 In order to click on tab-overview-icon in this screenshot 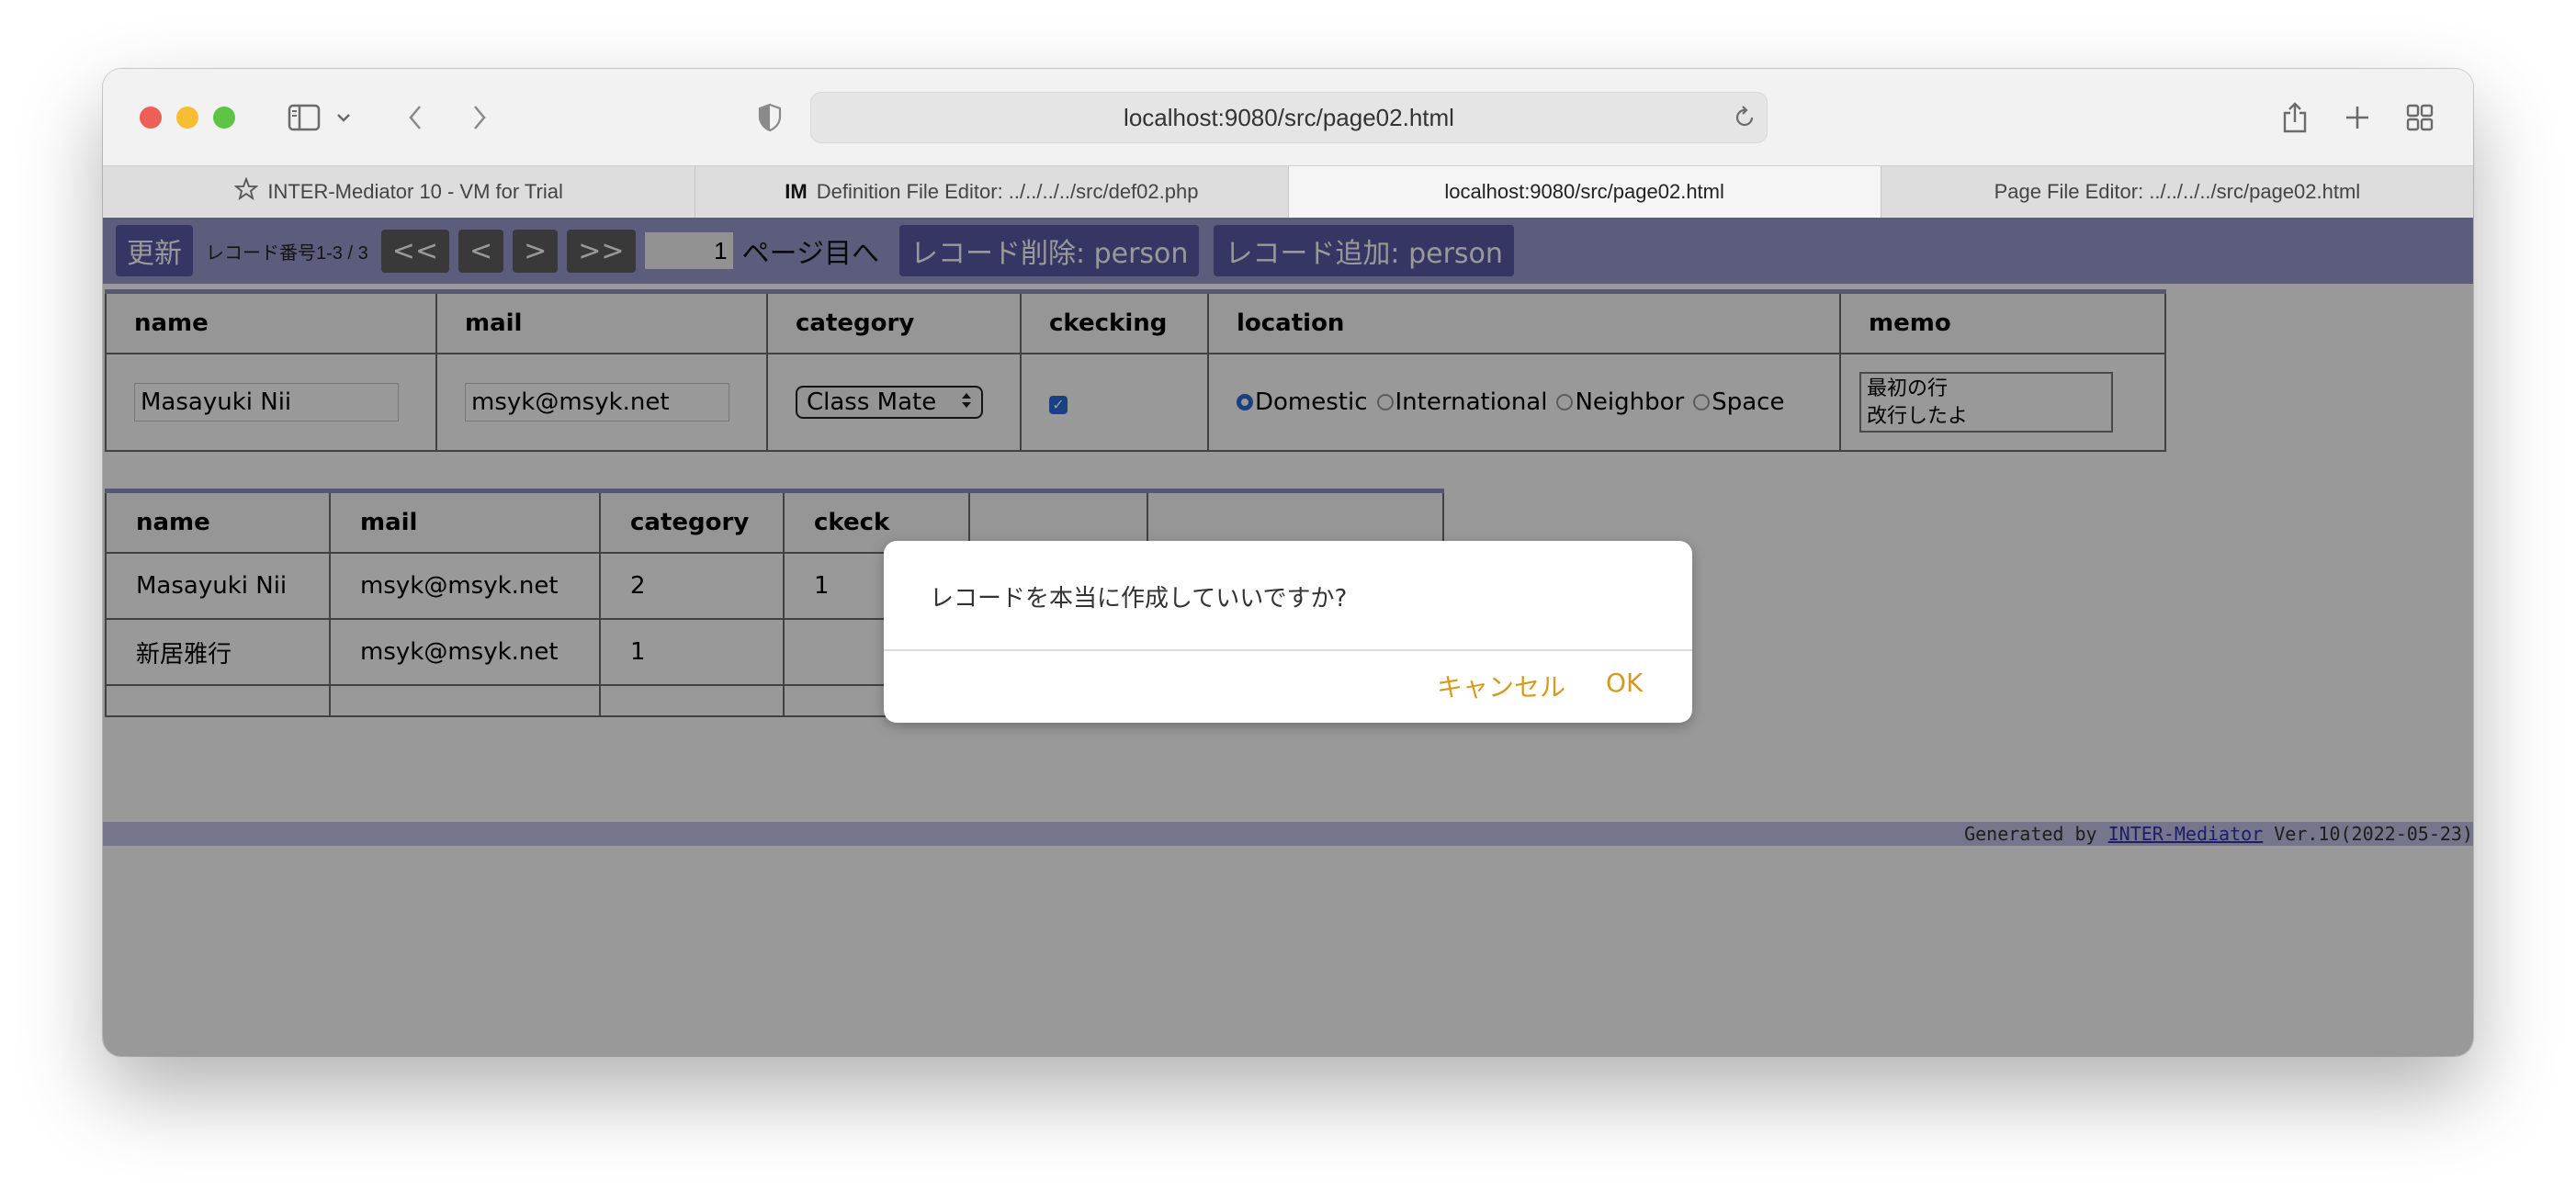, I will do `click(2420, 117)`.